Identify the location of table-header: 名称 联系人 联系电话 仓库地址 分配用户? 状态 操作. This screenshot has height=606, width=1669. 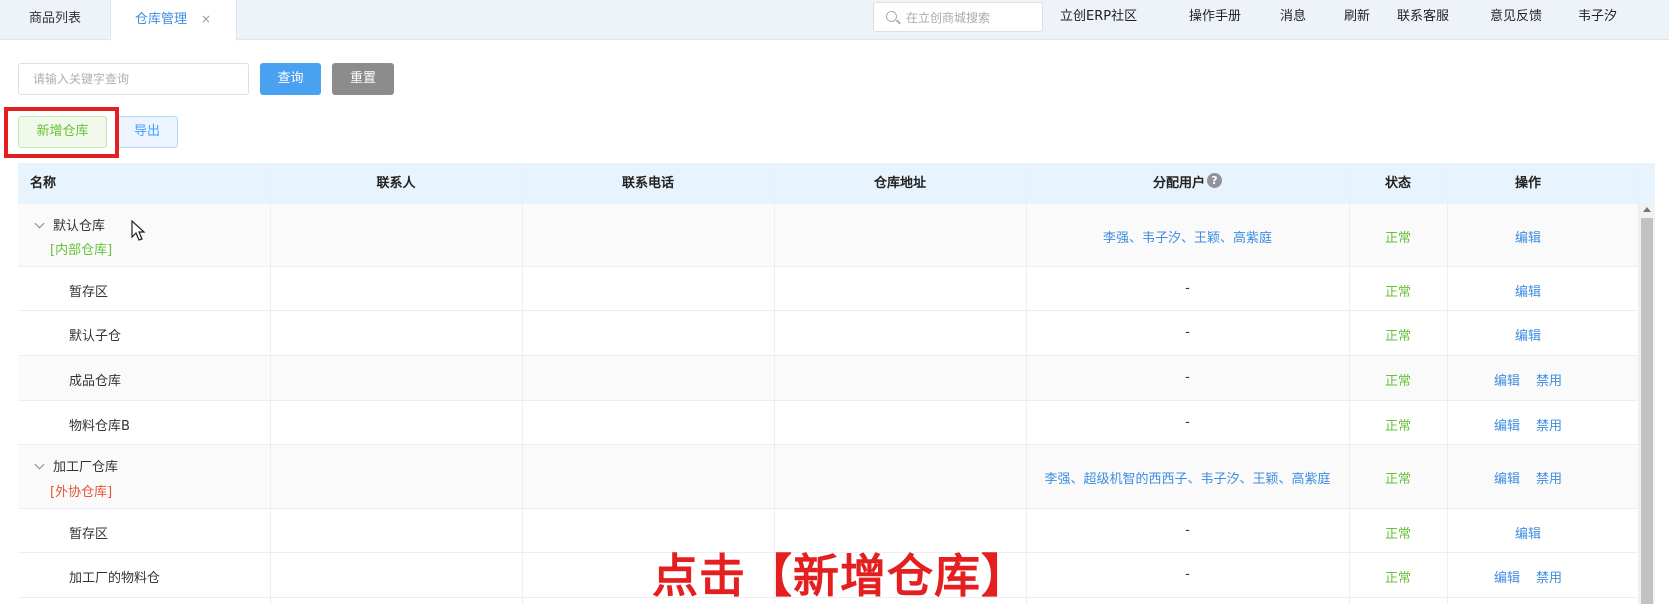
(836, 183).